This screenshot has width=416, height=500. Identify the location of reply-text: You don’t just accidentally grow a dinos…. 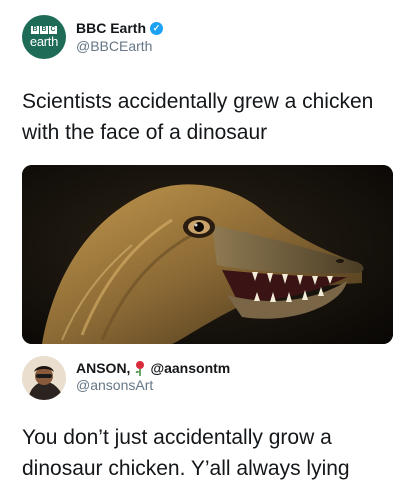
(186, 453).